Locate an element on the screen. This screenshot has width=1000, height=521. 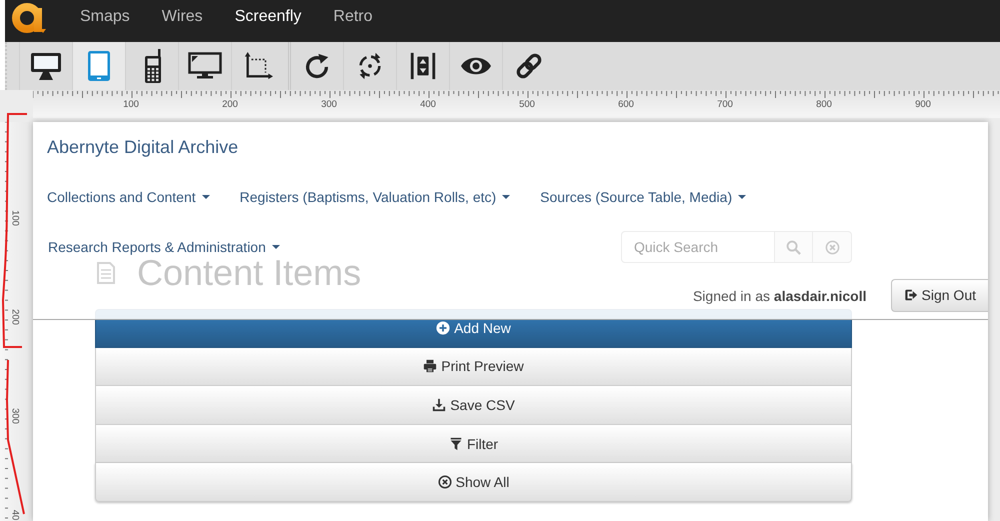
menu-item: Registers (Baptisms, Valuation Rolls, etc) is located at coordinates (375, 197).